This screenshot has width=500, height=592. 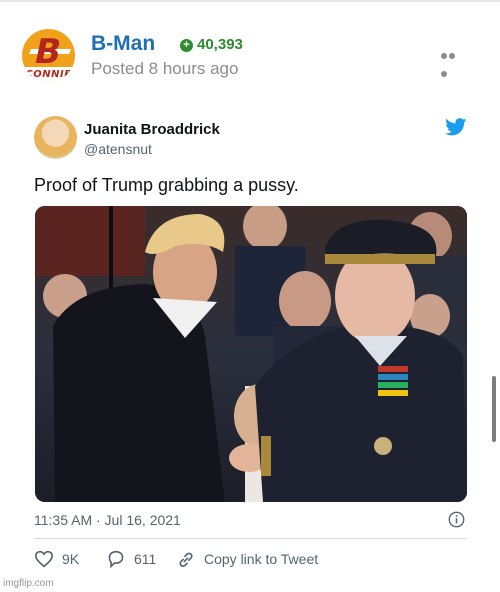 I want to click on tweet-author-handle: @atensnut, so click(x=118, y=149).